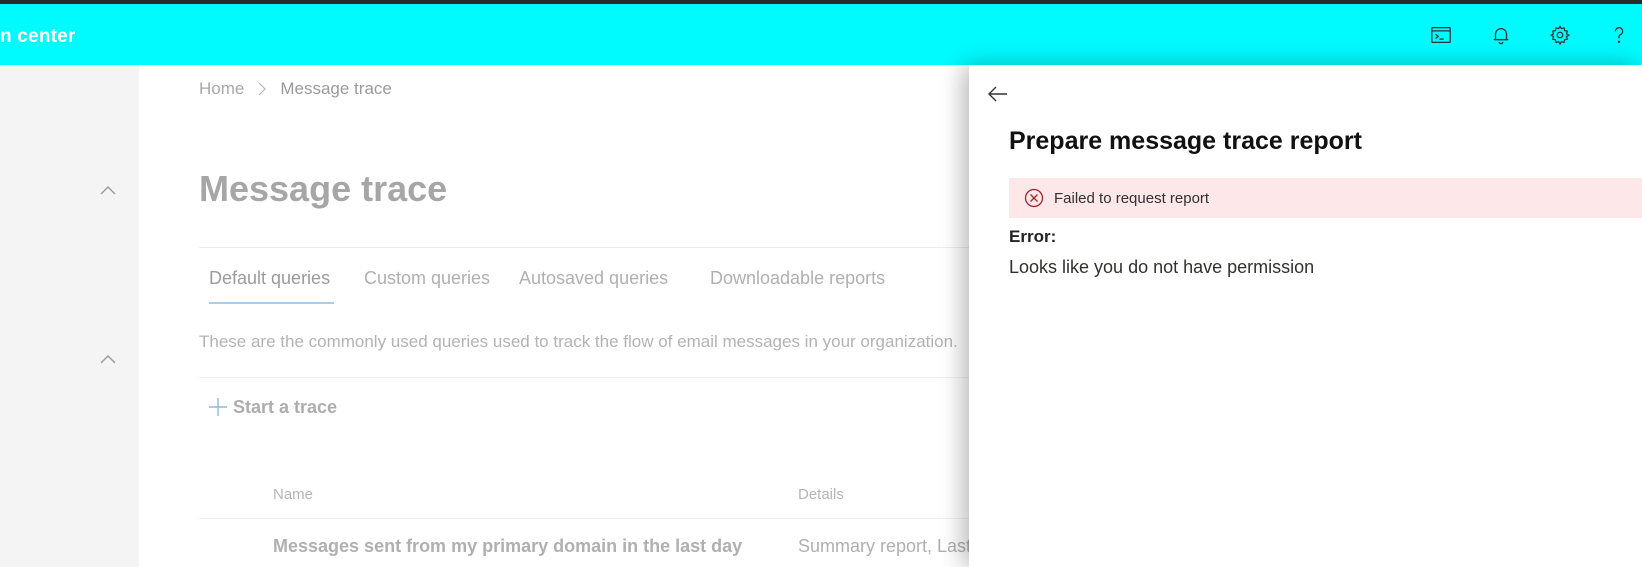 The width and height of the screenshot is (1642, 567). I want to click on left-navigation-rail, so click(69, 316).